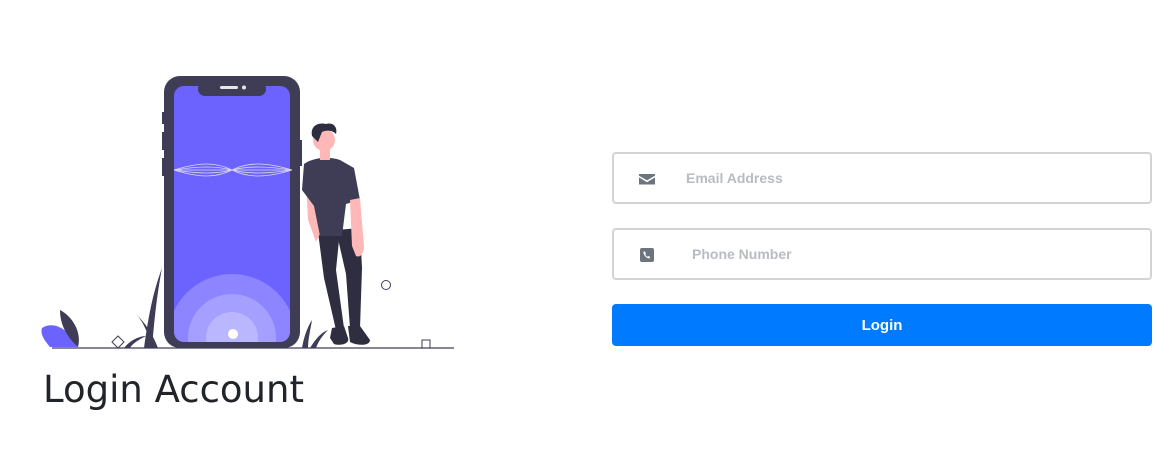  What do you see at coordinates (118, 342) in the screenshot?
I see `diamond-shape` at bounding box center [118, 342].